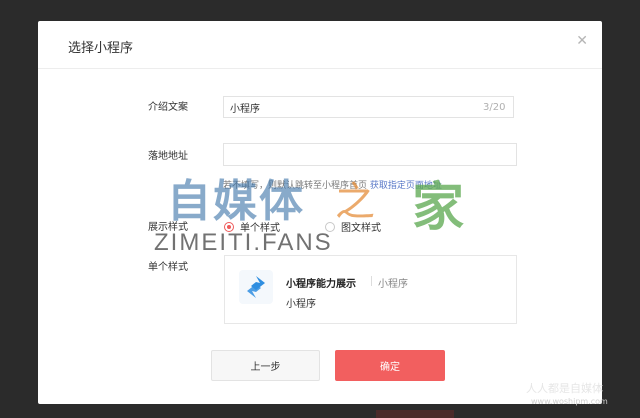 The height and width of the screenshot is (418, 640). I want to click on corner-watermark-url: www.woshipm.com, so click(569, 401).